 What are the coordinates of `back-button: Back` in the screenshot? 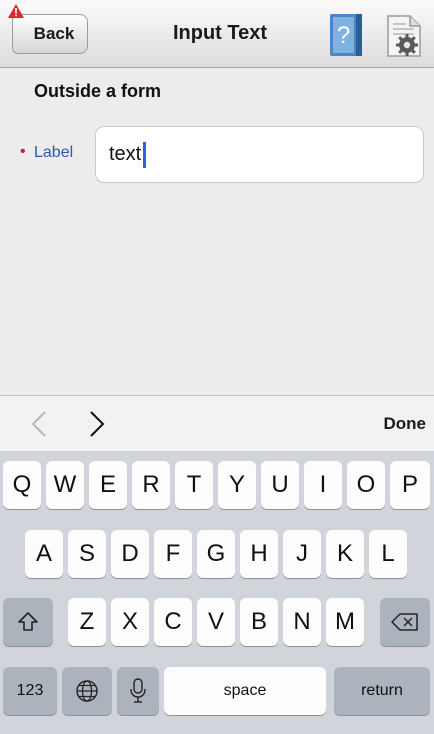 It's located at (50, 34).